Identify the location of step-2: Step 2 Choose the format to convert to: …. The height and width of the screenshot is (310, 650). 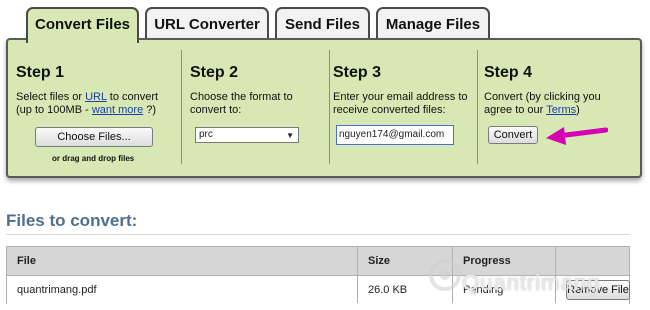
(257, 108).